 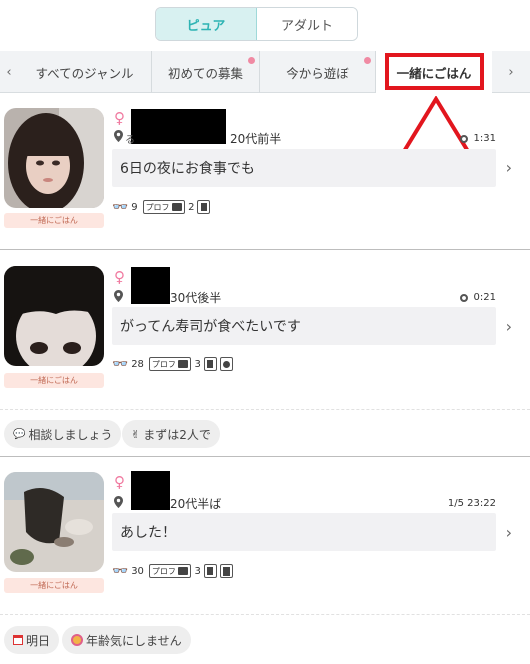 What do you see at coordinates (191, 207) in the screenshot?
I see `photo-count: 2` at bounding box center [191, 207].